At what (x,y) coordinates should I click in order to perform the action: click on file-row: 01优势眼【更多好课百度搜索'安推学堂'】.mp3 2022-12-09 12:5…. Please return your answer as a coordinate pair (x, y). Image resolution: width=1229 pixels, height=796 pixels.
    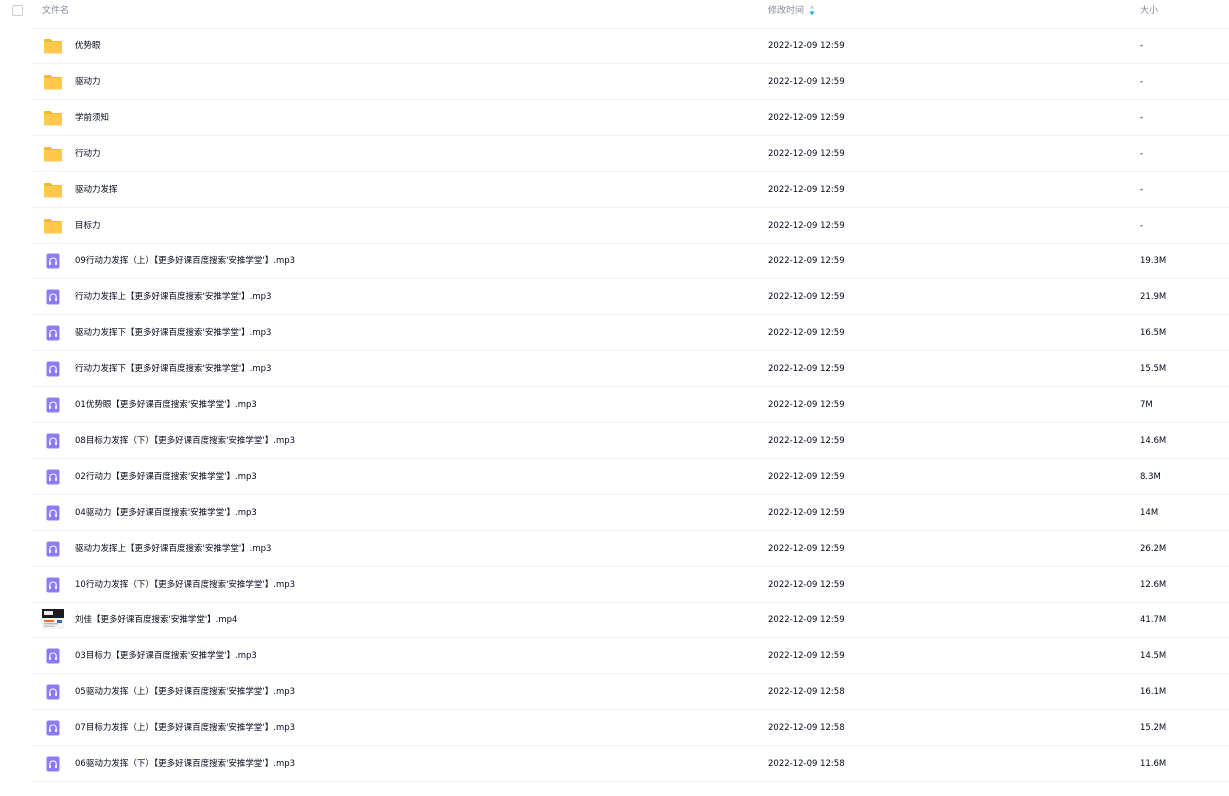
    Looking at the image, I should click on (614, 405).